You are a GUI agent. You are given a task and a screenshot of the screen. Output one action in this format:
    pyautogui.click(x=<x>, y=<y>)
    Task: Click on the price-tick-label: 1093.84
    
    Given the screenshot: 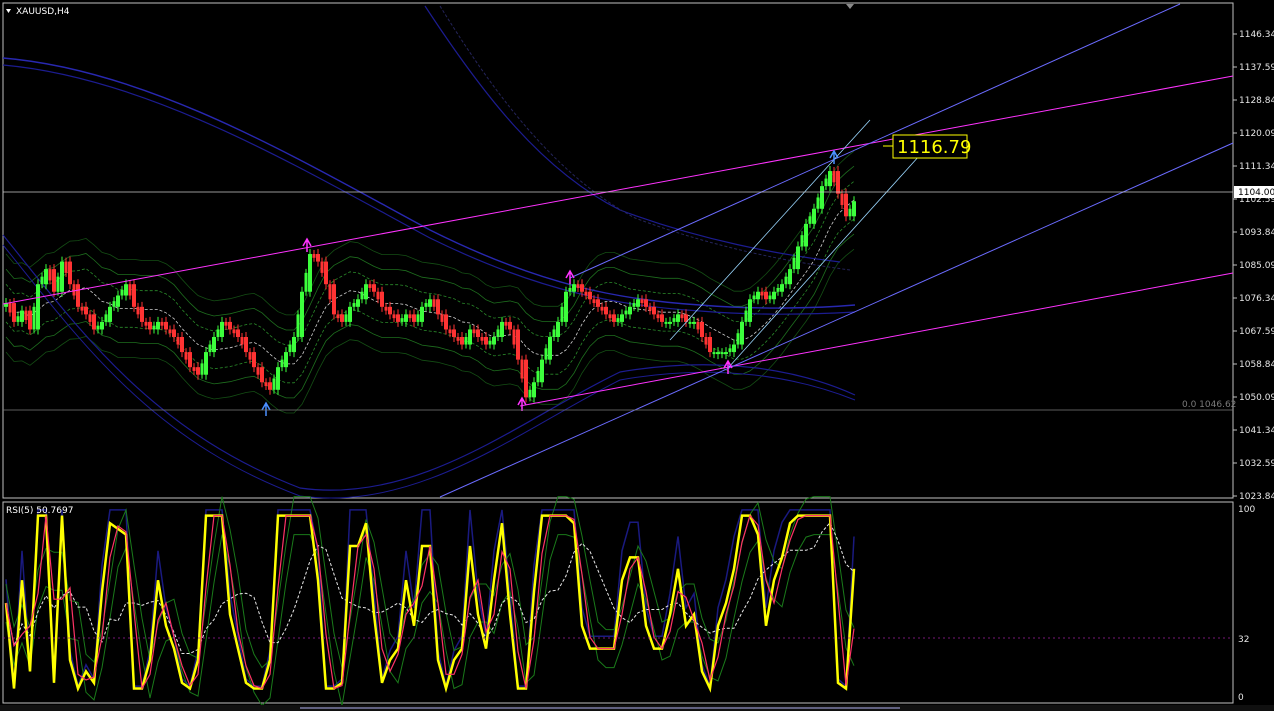 What is the action you would take?
    pyautogui.click(x=1256, y=233)
    